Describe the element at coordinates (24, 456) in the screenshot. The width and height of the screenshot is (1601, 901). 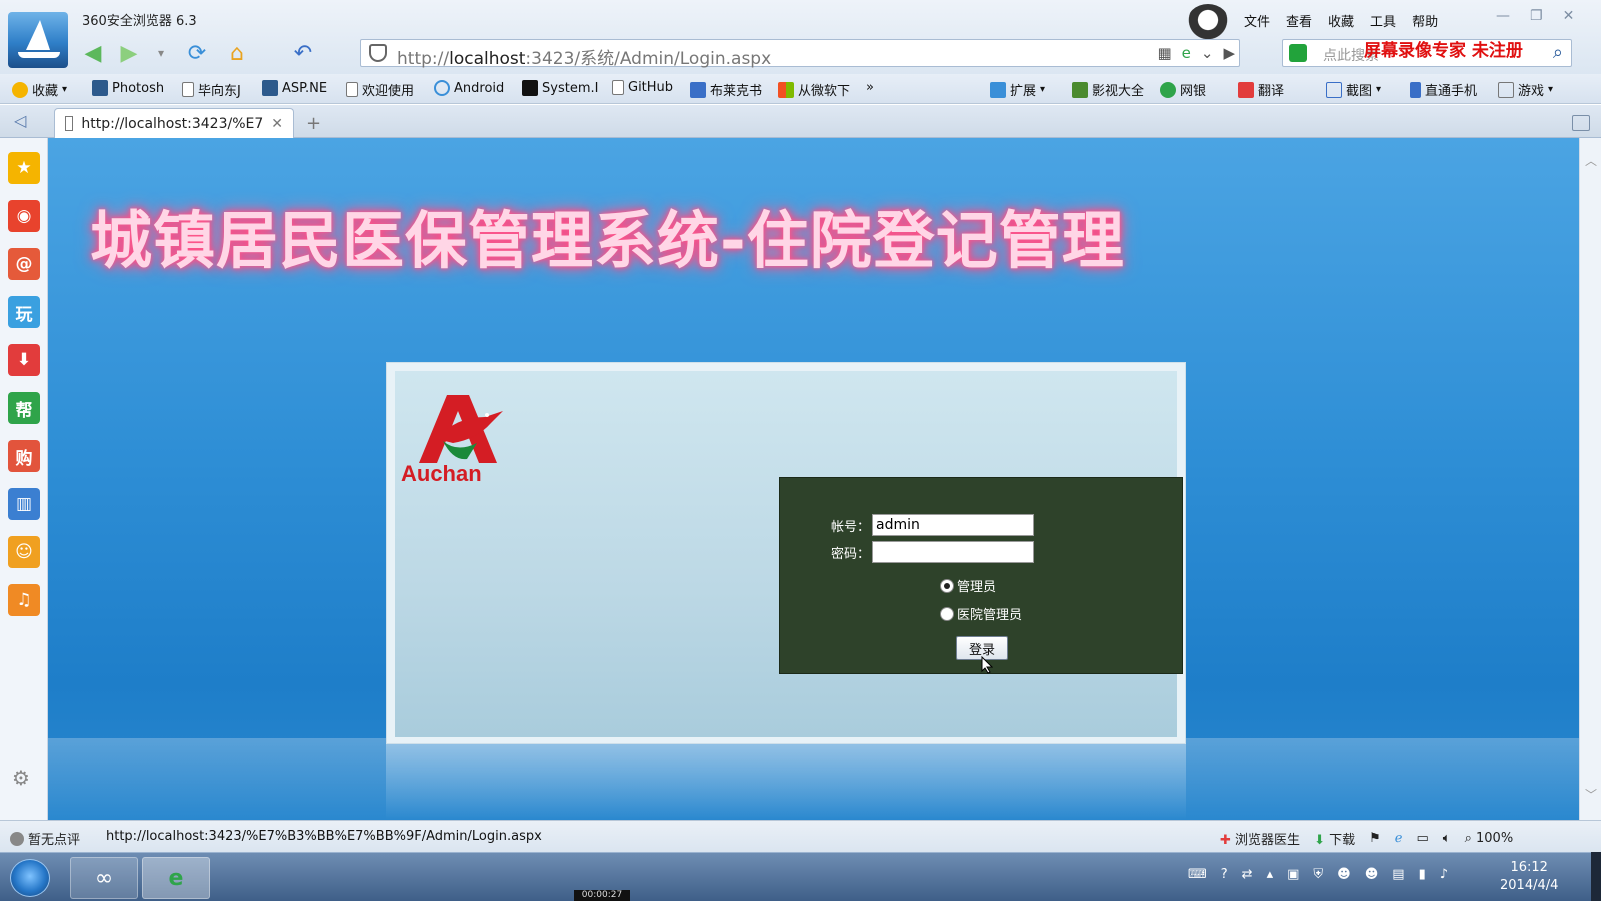
I see `shopping-icon: 购` at that location.